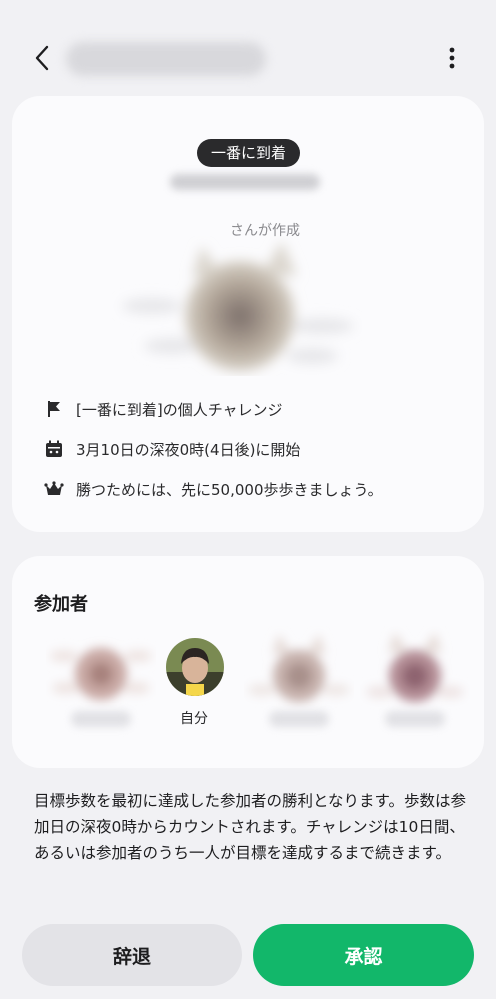 The width and height of the screenshot is (496, 999). I want to click on goal-row: 勝つためには、先に50,000歩歩きましょう。, so click(213, 489).